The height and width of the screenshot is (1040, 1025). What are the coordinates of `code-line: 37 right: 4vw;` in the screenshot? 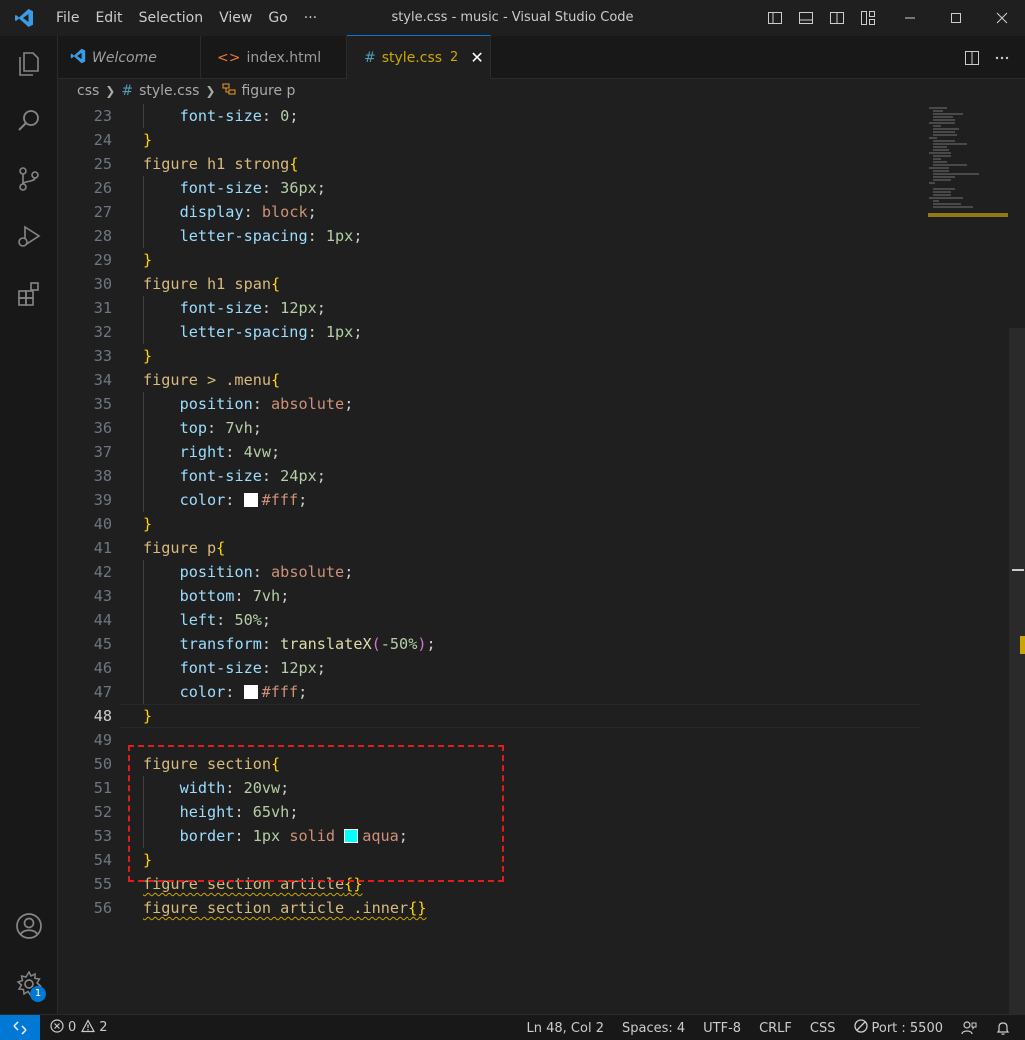 It's located at (493, 452).